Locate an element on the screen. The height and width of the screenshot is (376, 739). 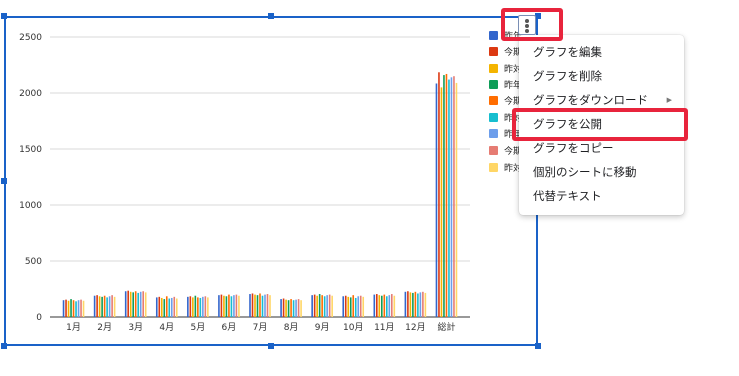
x-tick-label: 11月 is located at coordinates (384, 327).